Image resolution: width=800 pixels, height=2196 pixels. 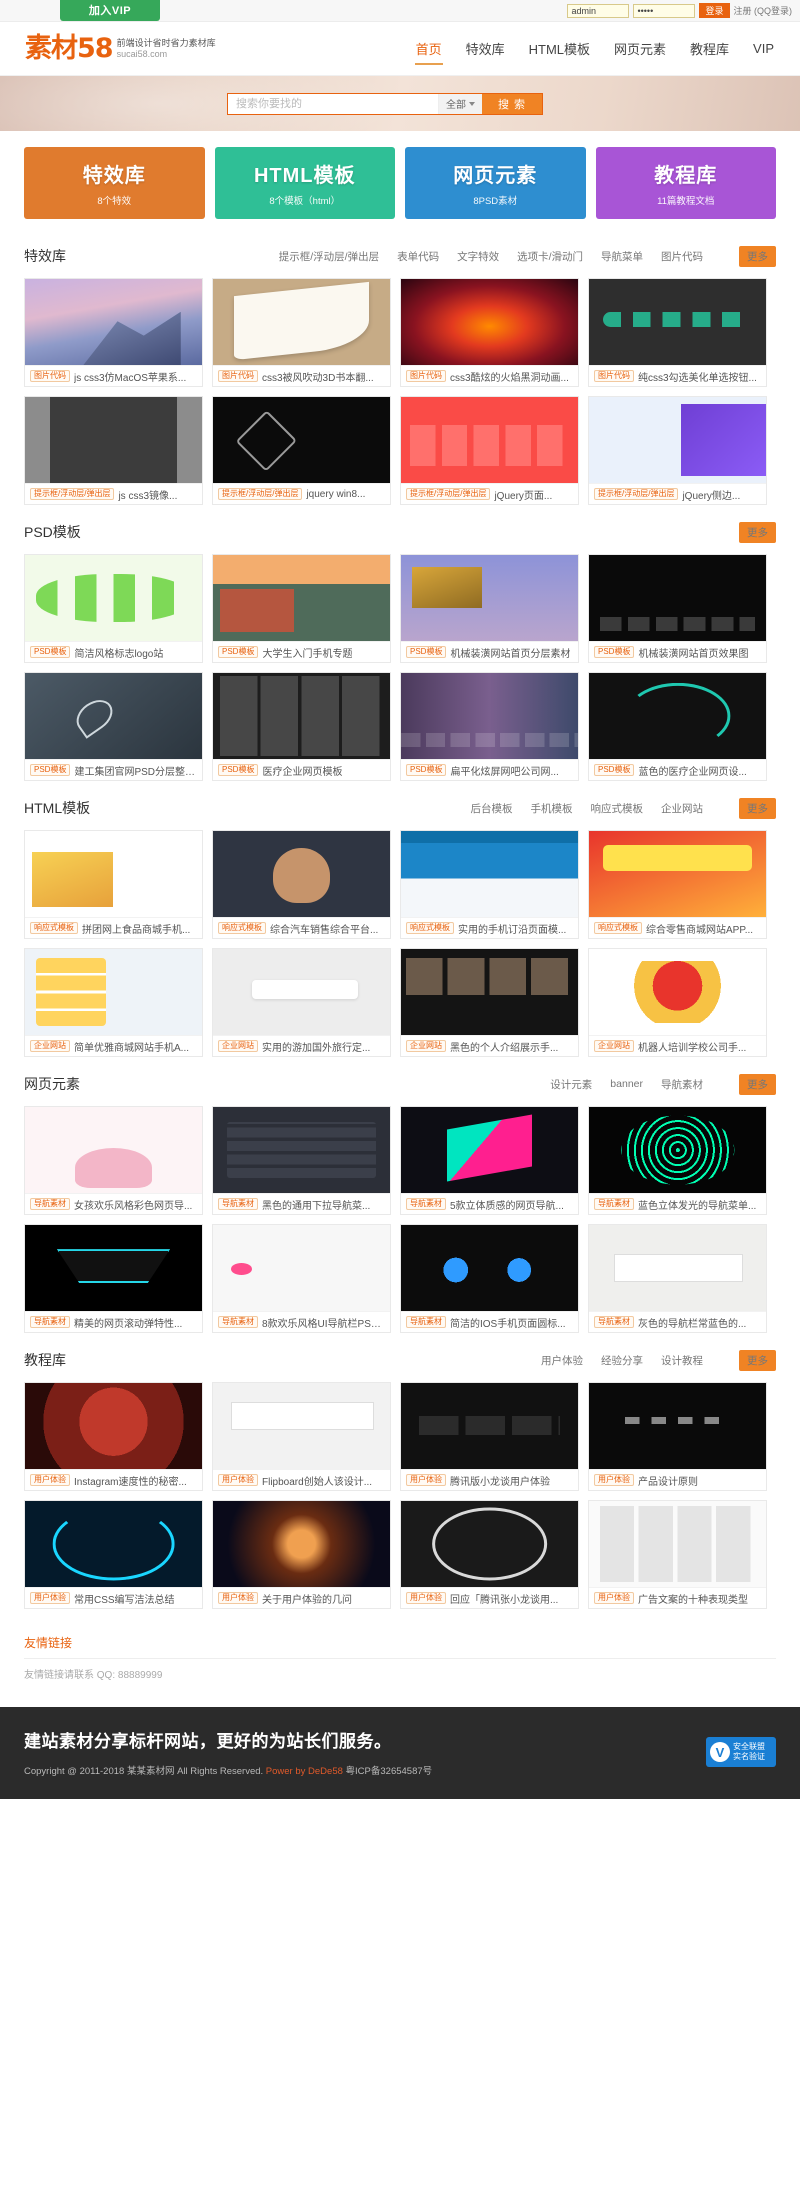 I want to click on password-input, so click(x=664, y=10).